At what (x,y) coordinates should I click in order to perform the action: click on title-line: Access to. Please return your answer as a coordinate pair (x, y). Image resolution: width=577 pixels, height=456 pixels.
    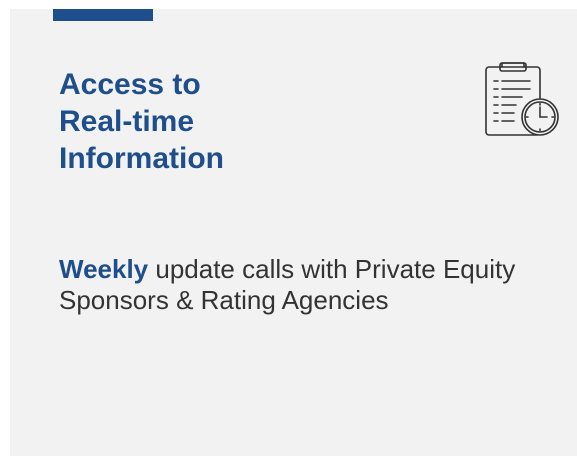
    Looking at the image, I should click on (130, 84).